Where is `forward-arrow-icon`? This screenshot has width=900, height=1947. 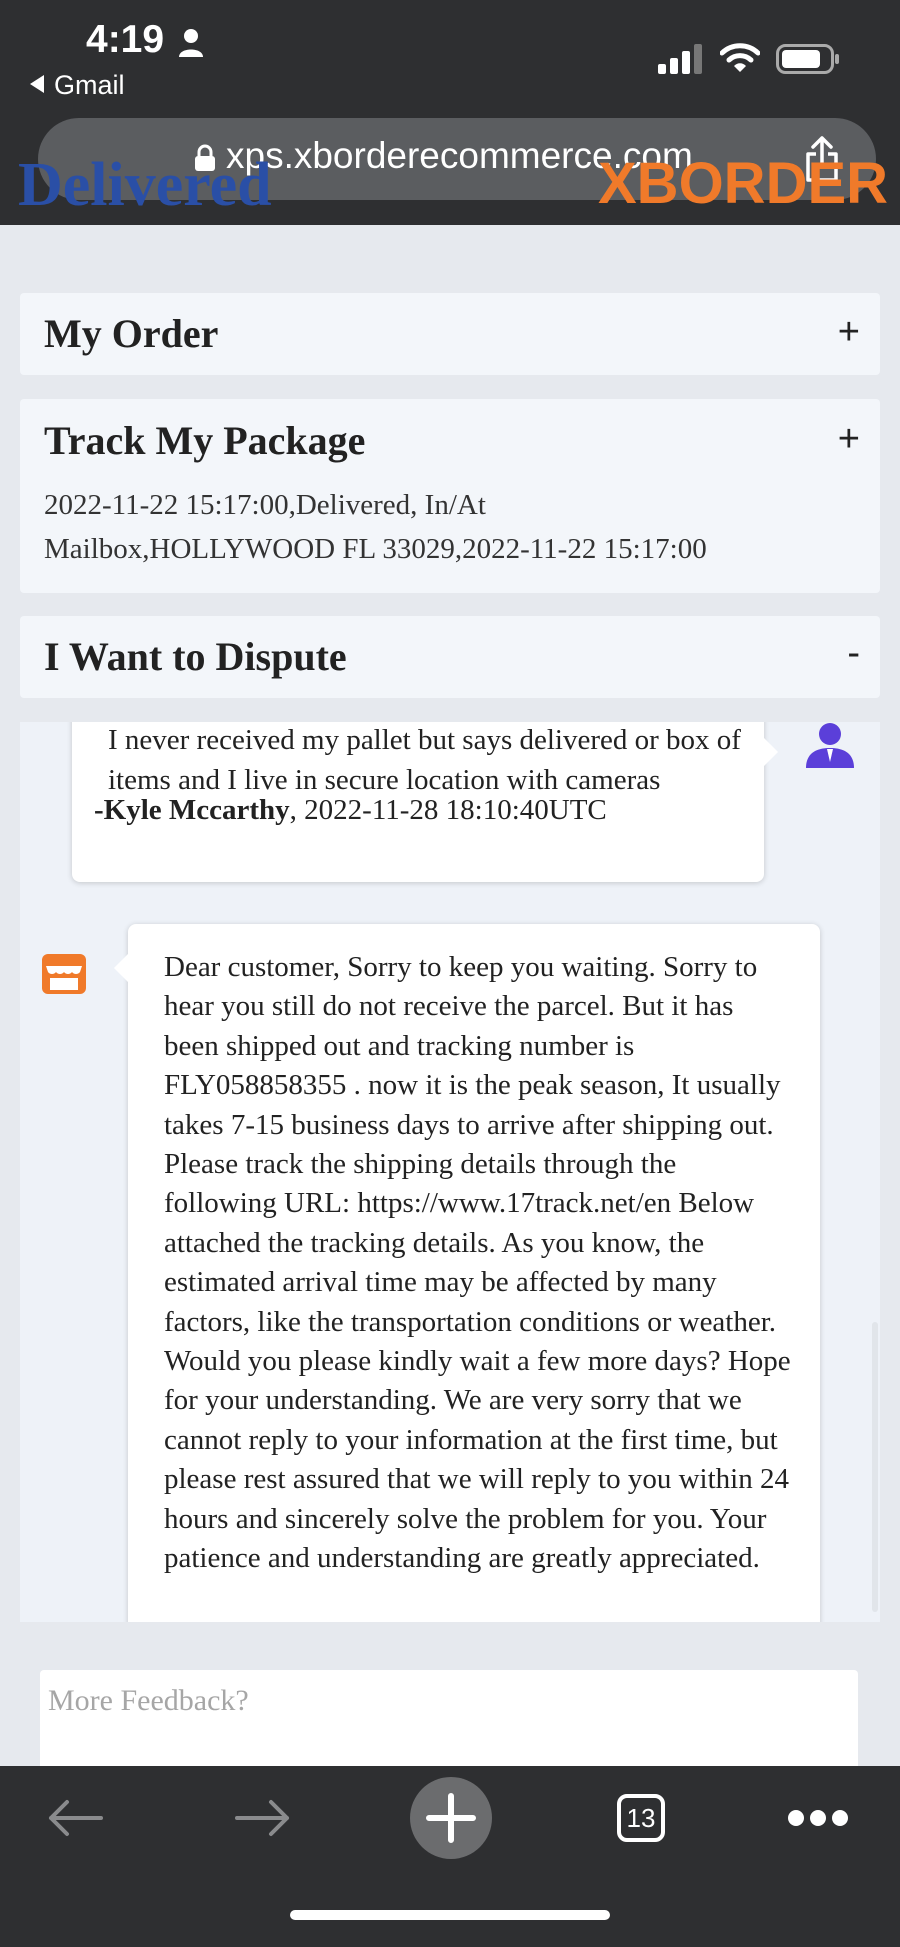
forward-arrow-icon is located at coordinates (262, 1818).